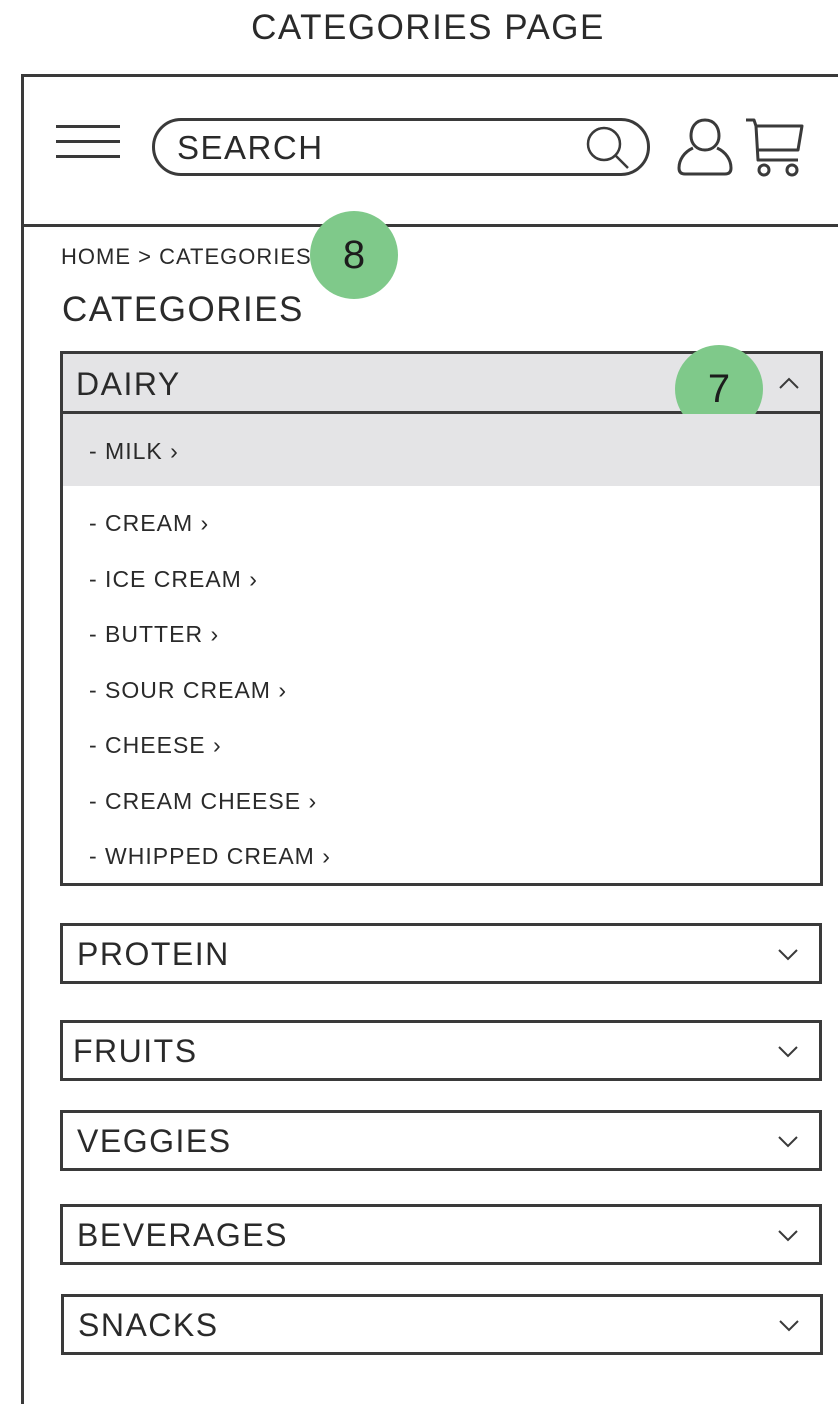  I want to click on page-caption: CATEGORIES PAGE, so click(428, 27).